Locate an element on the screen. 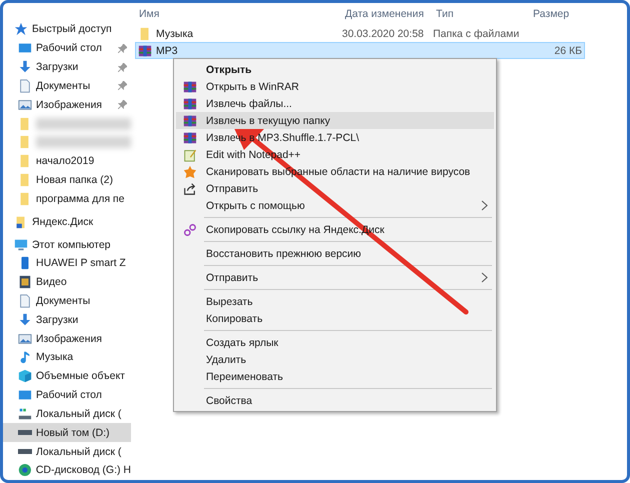 This screenshot has height=483, width=630. menu-item: Открыть с помощью is located at coordinates (335, 205).